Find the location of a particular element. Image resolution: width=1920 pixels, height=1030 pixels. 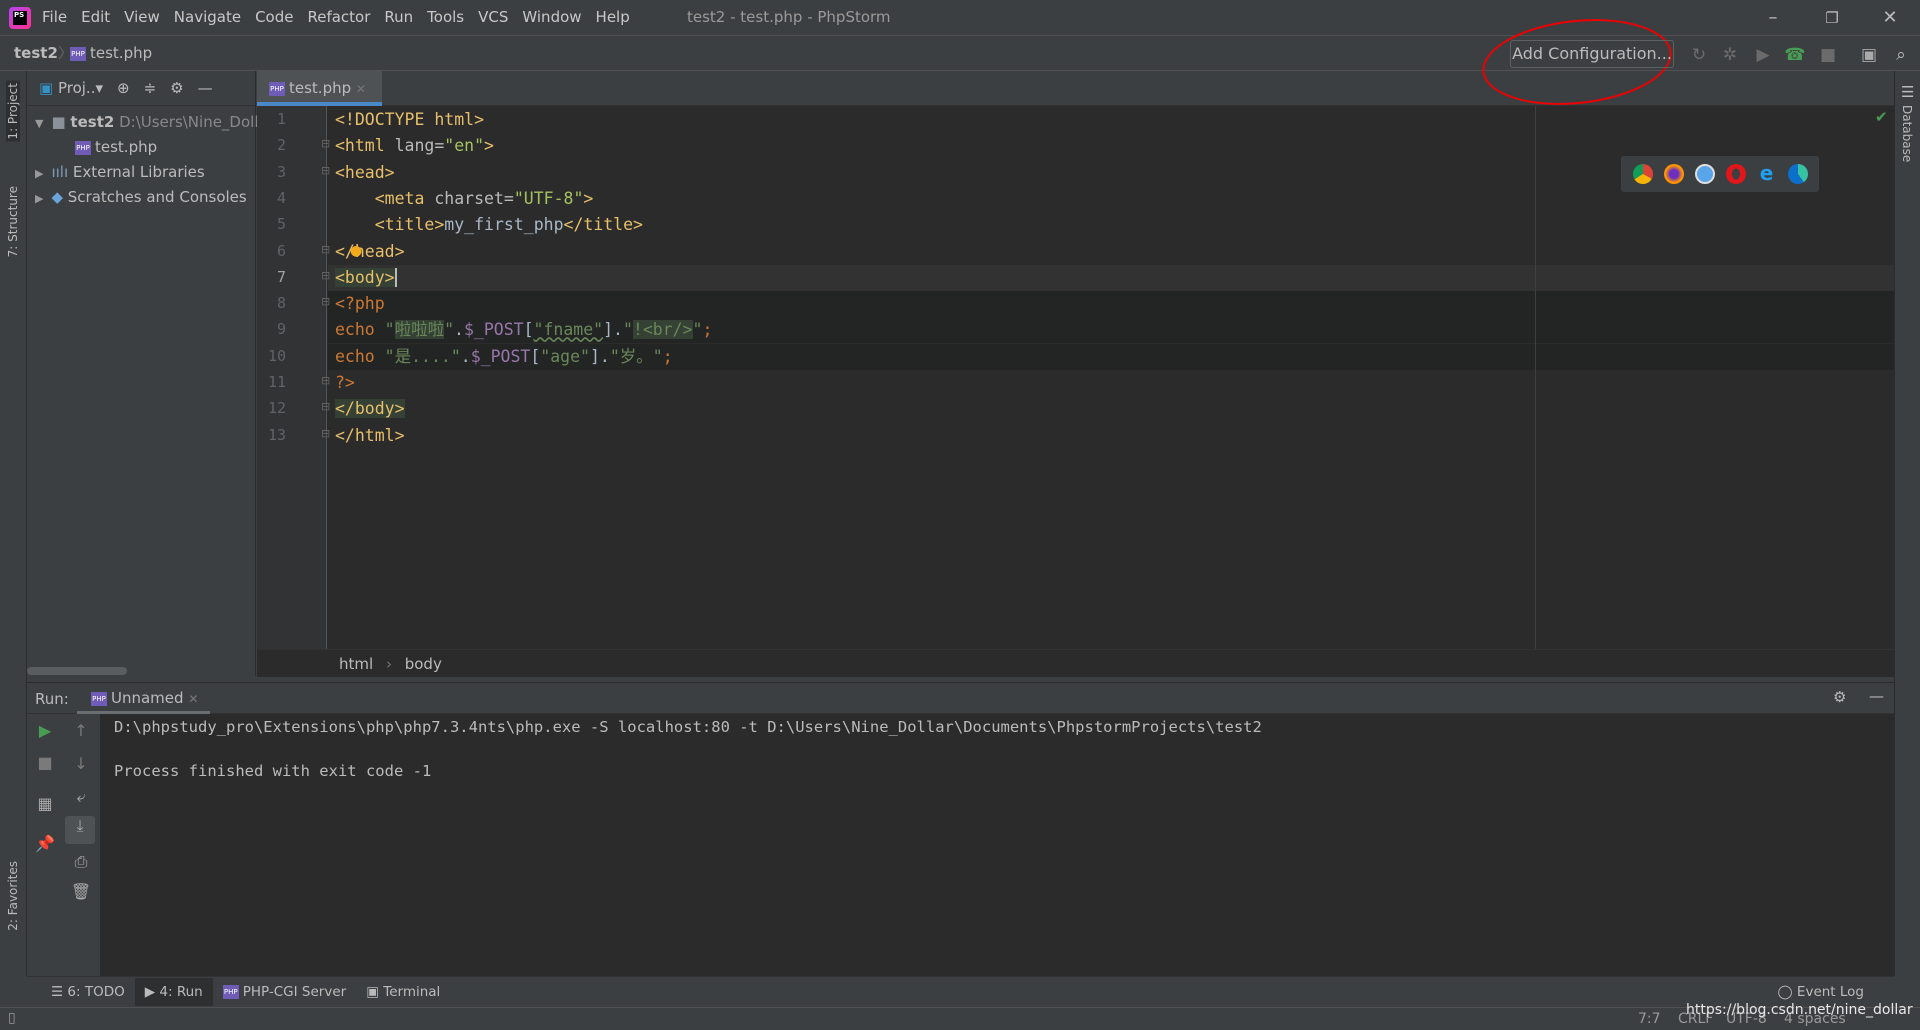

lightbulb-icon: ● is located at coordinates (356, 251).